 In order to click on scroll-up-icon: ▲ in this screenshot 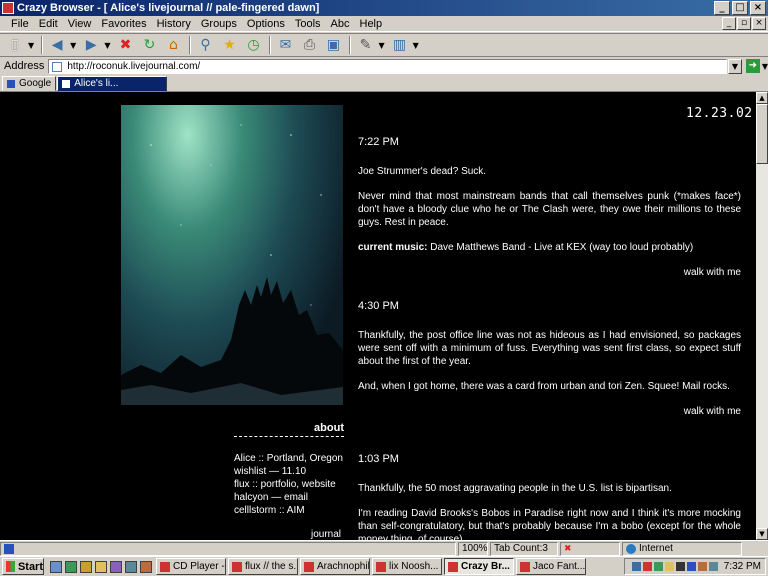, I will do `click(762, 98)`.